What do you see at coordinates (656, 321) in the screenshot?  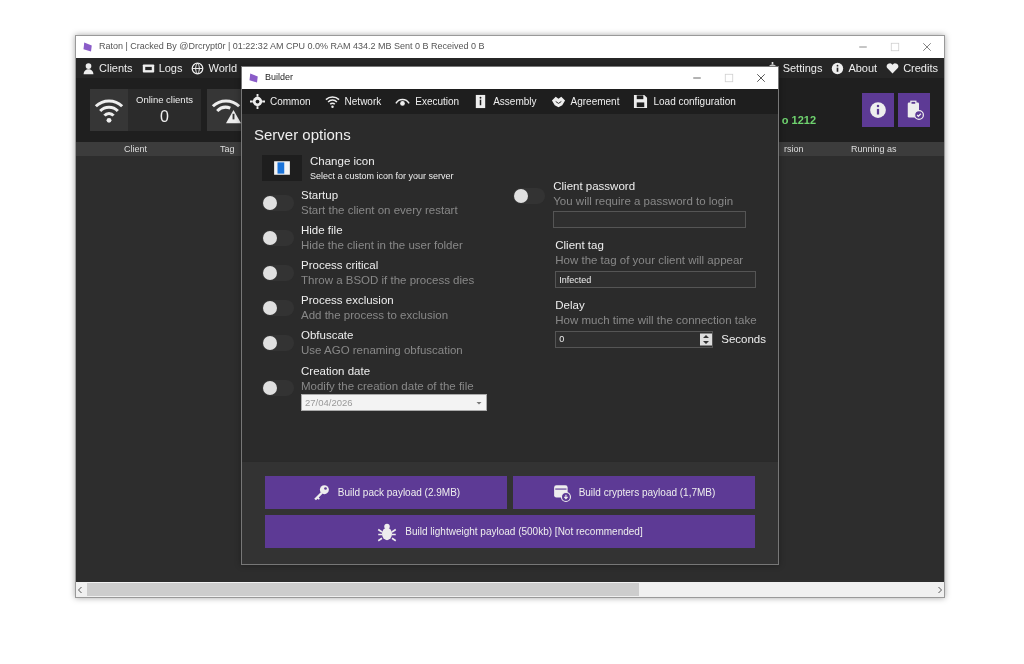 I see `field-description: How much time will the connection take` at bounding box center [656, 321].